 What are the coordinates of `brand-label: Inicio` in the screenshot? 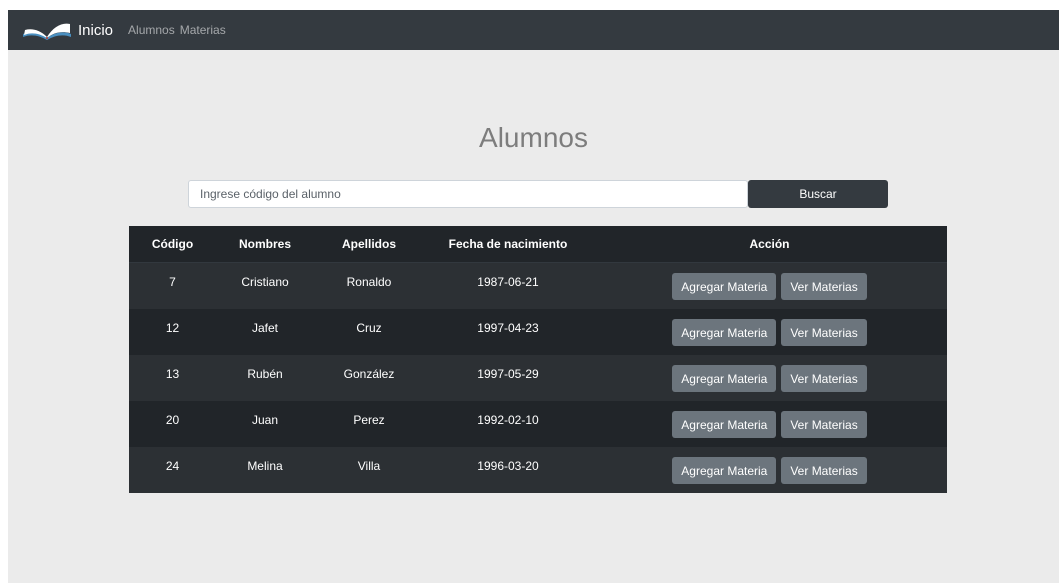 It's located at (96, 30).